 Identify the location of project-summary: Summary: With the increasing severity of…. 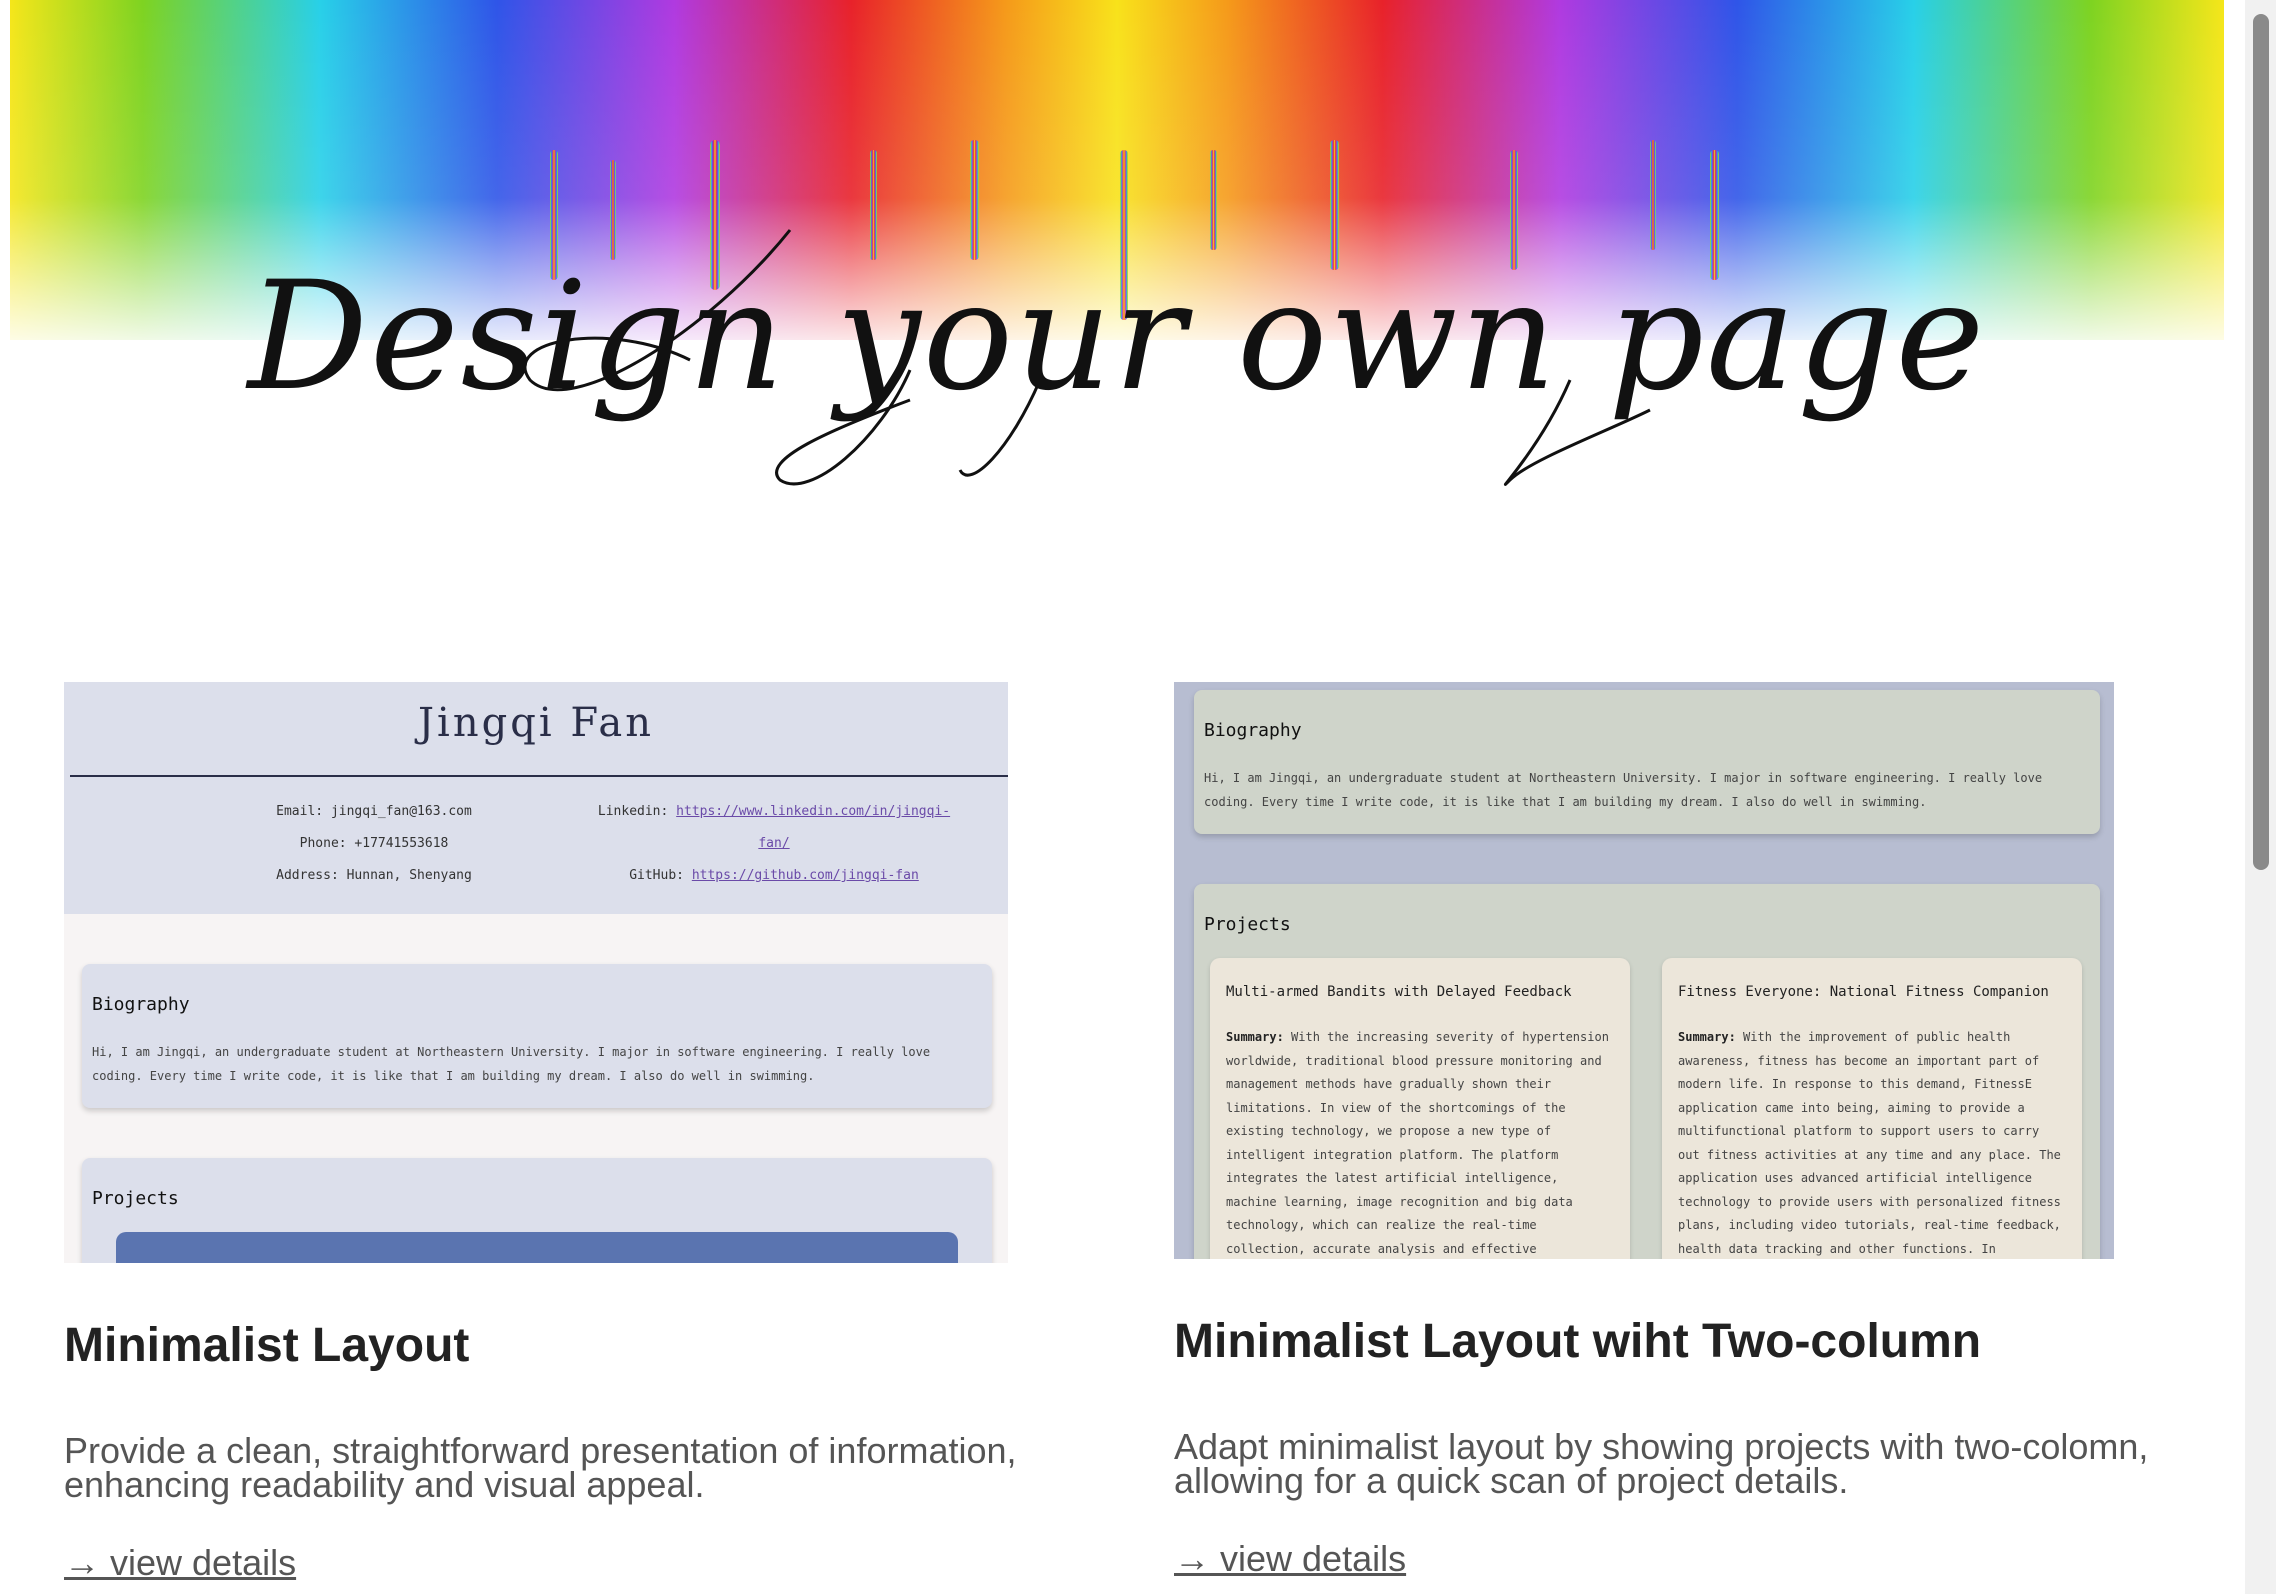
(1421, 1142).